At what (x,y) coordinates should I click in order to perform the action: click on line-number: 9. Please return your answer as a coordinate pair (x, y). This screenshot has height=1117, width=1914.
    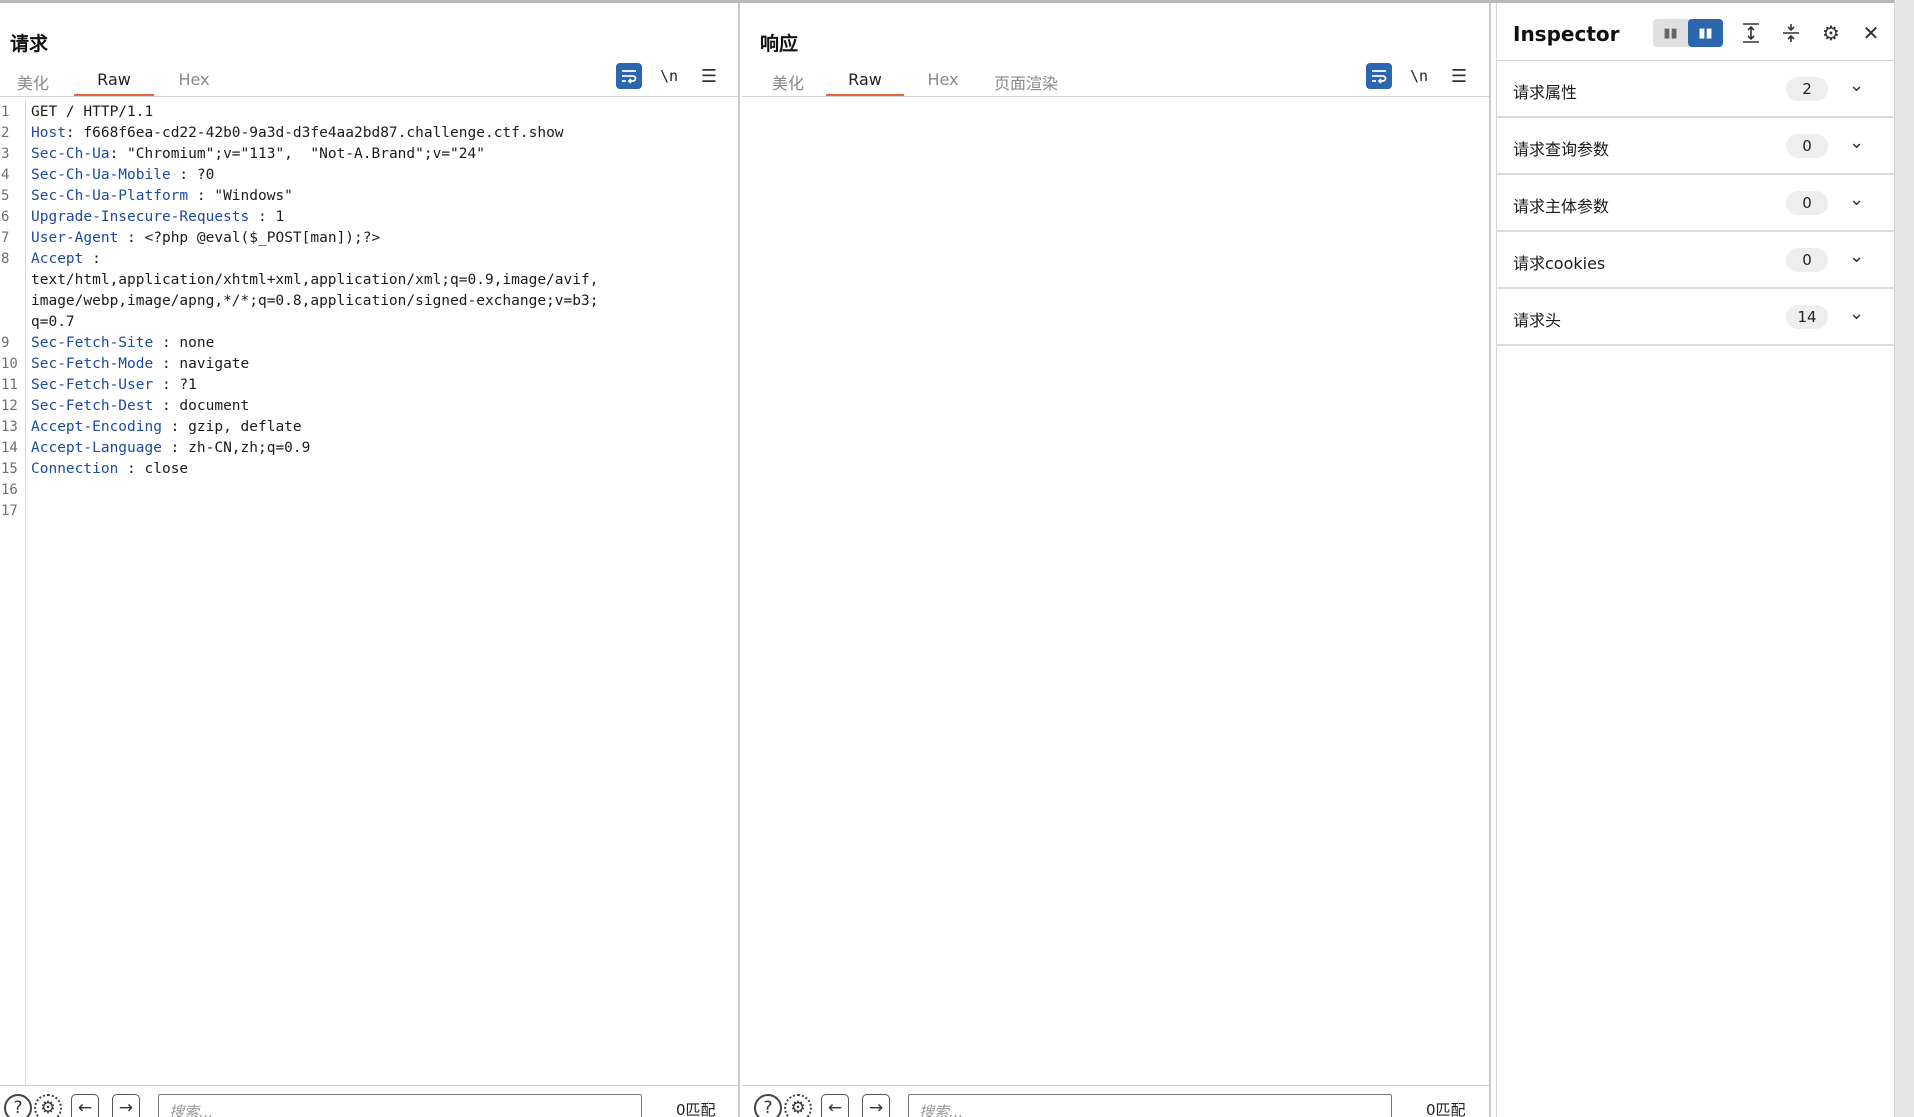
    Looking at the image, I should click on (5, 343).